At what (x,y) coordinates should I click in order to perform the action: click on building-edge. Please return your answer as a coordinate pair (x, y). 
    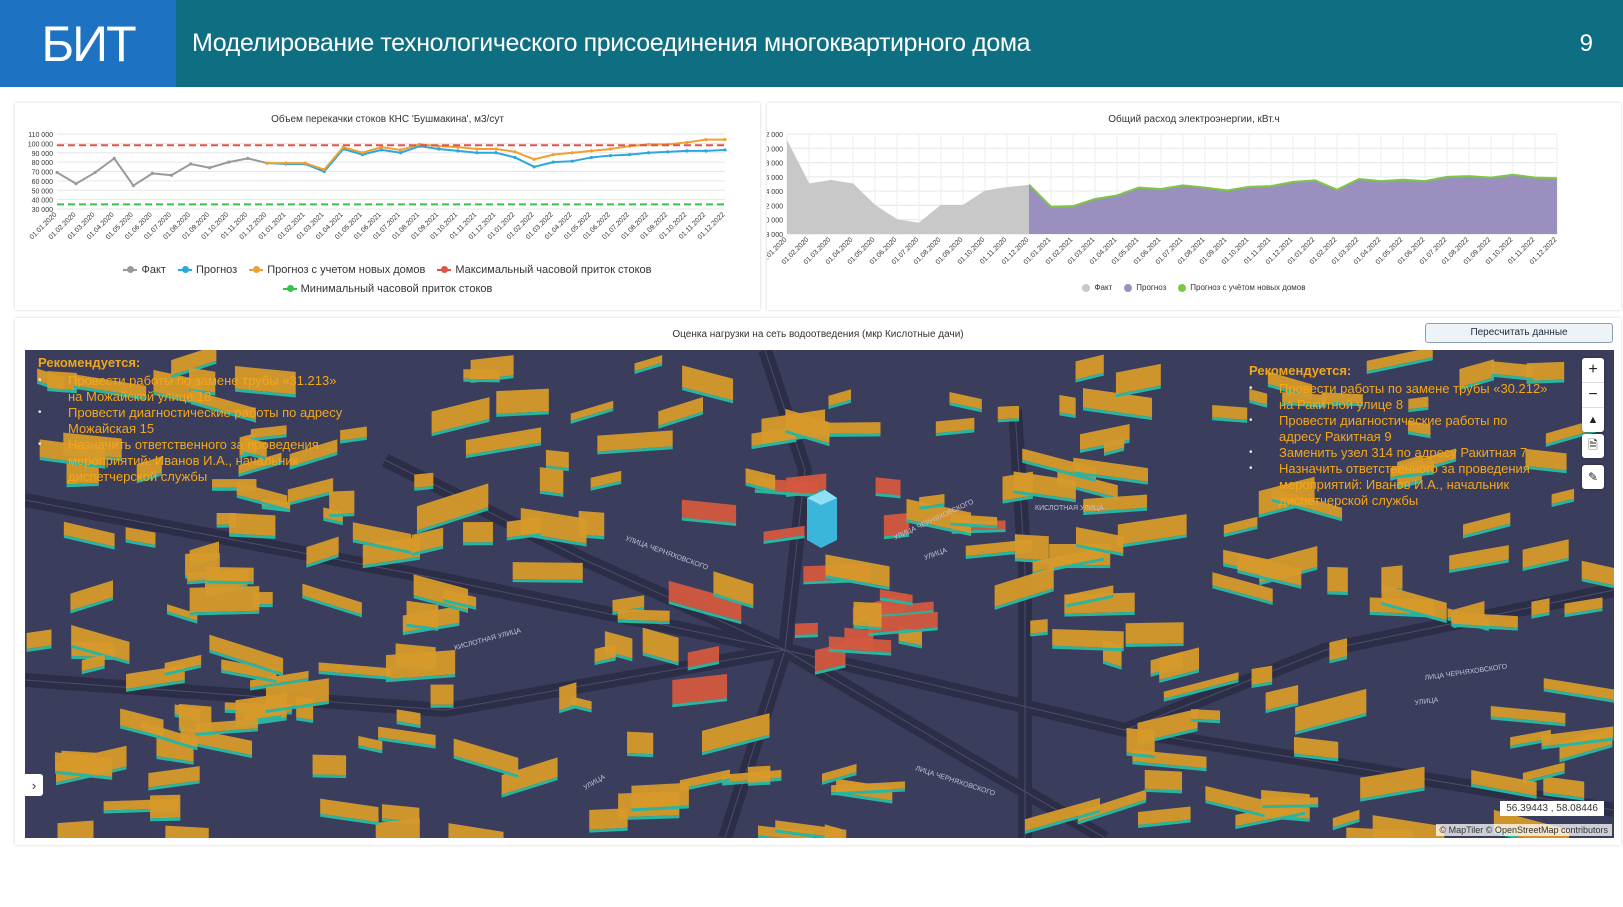
    Looking at the image, I should click on (478, 544).